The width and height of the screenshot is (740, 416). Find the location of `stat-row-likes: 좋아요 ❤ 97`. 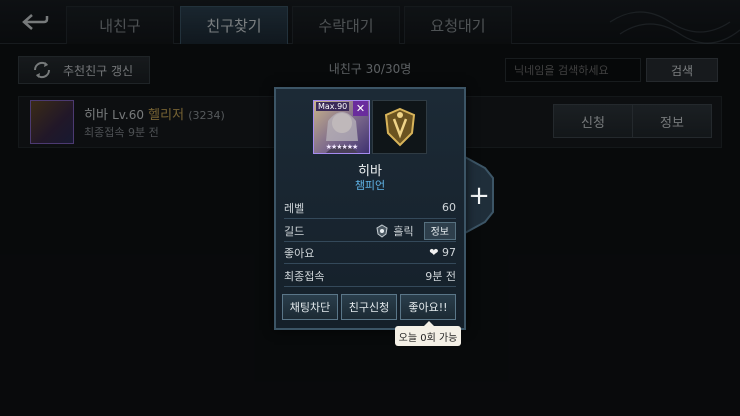

stat-row-likes: 좋아요 ❤ 97 is located at coordinates (370, 253).